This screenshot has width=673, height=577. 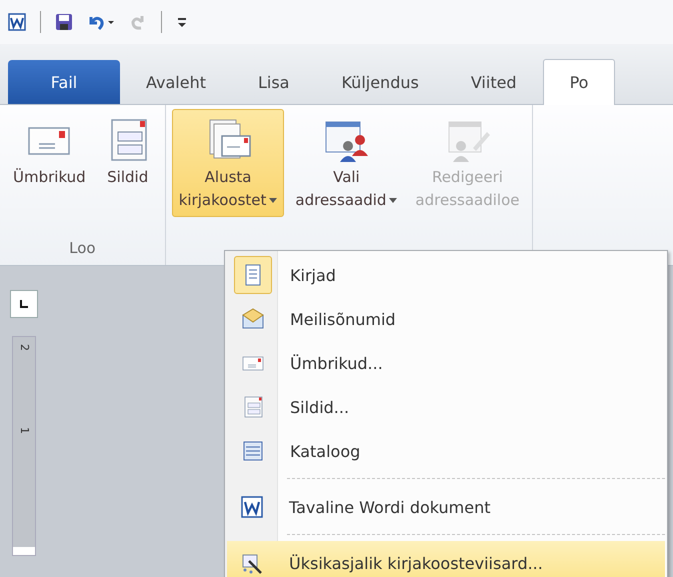 I want to click on menu-item: Kirjad, so click(x=446, y=275).